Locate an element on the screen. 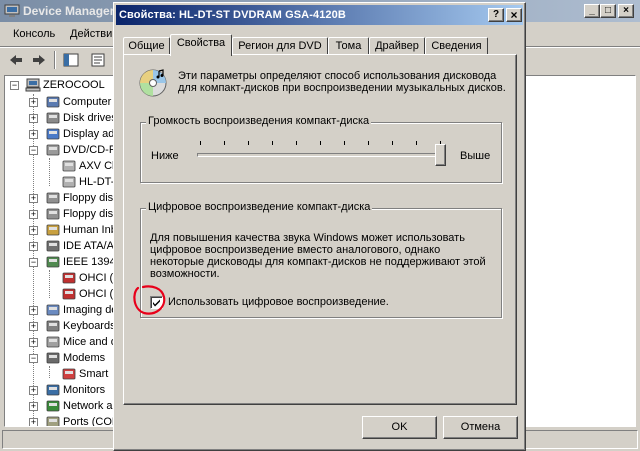  tree-category-item: Imaging de is located at coordinates (90, 310).